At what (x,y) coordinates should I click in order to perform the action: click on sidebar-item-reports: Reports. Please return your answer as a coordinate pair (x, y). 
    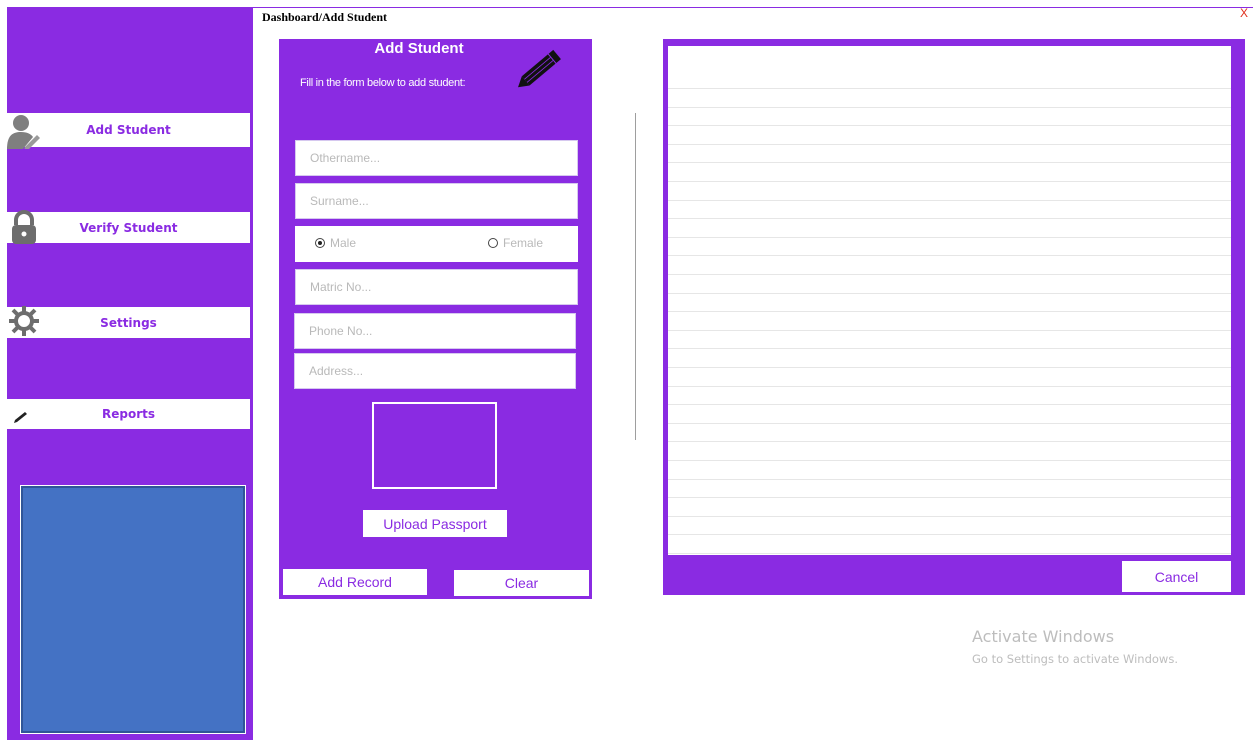
    Looking at the image, I should click on (128, 414).